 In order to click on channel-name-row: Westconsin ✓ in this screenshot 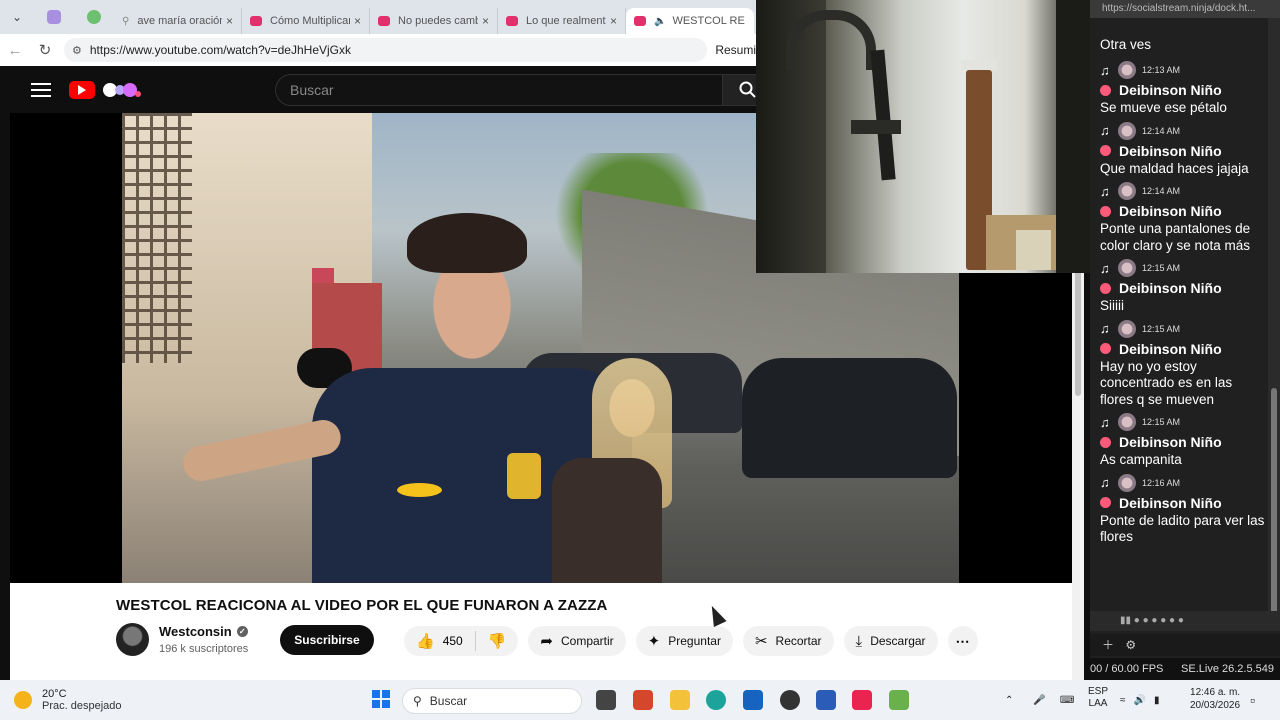, I will do `click(203, 631)`.